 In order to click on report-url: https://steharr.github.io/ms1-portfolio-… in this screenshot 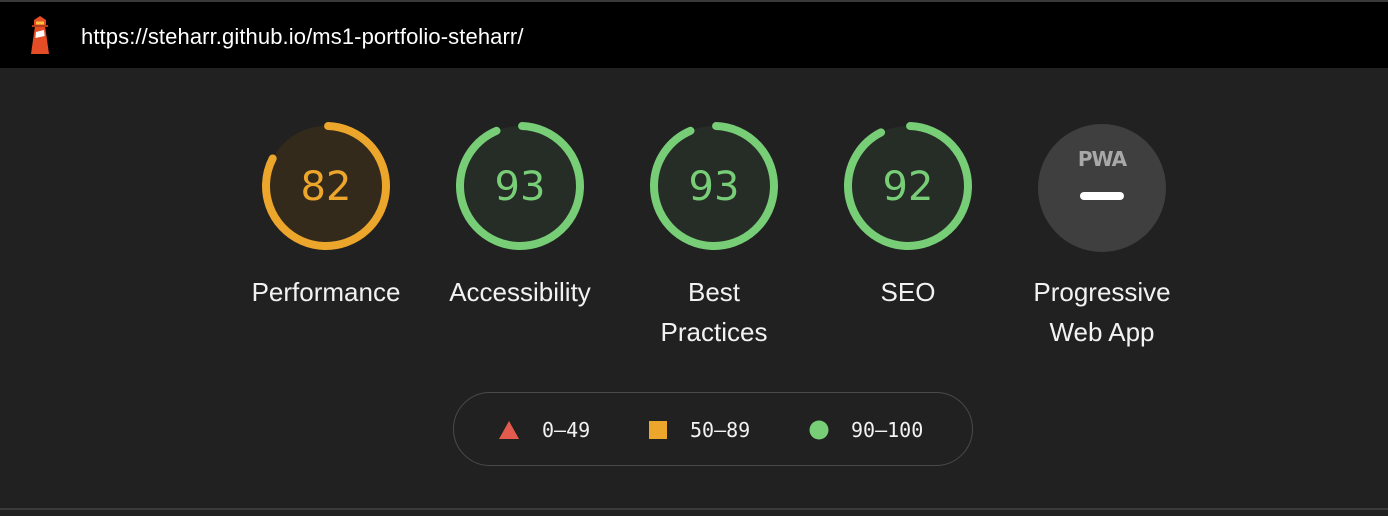, I will do `click(302, 37)`.